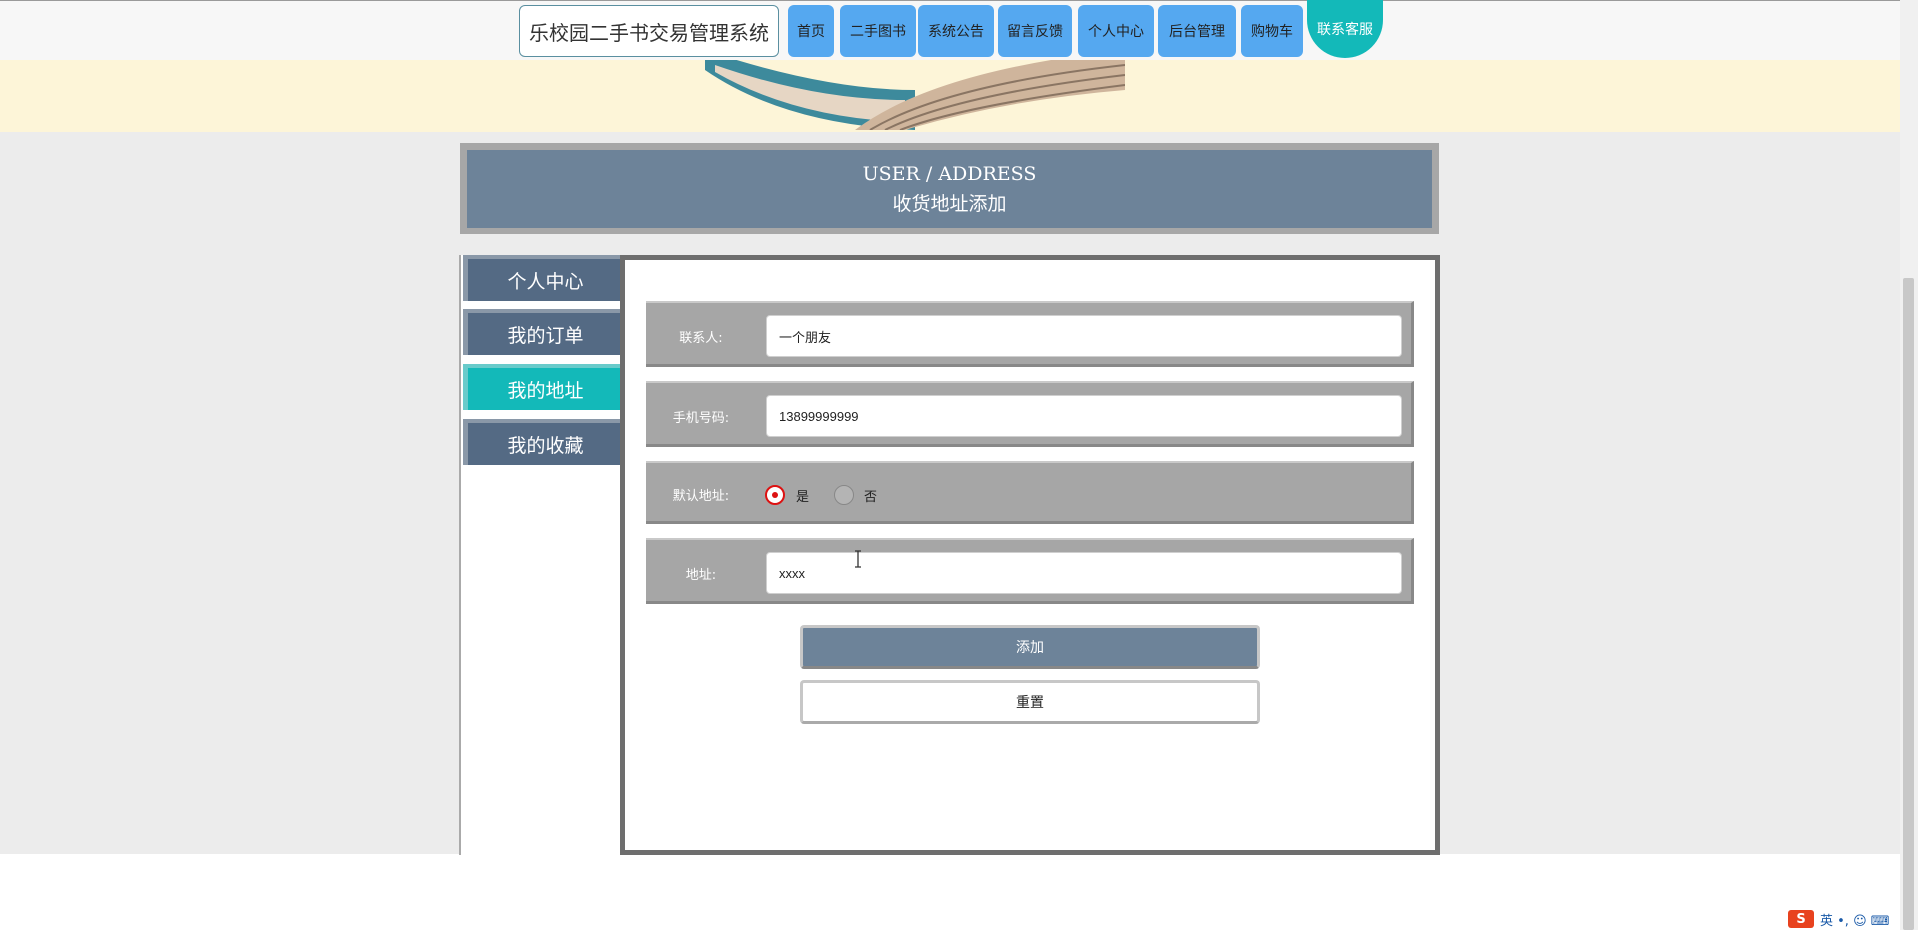 The height and width of the screenshot is (930, 1918). What do you see at coordinates (701, 338) in the screenshot?
I see `contact-label: 联系人:` at bounding box center [701, 338].